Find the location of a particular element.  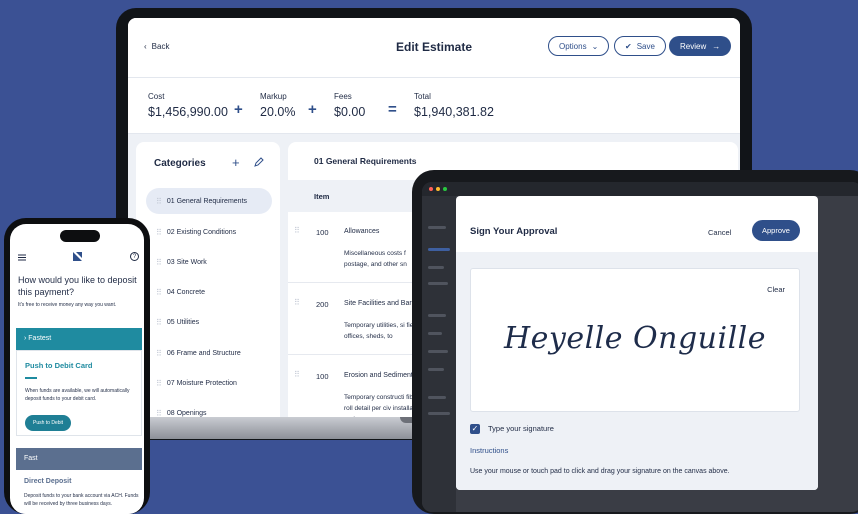

save-button: ✔ Save is located at coordinates (640, 46).